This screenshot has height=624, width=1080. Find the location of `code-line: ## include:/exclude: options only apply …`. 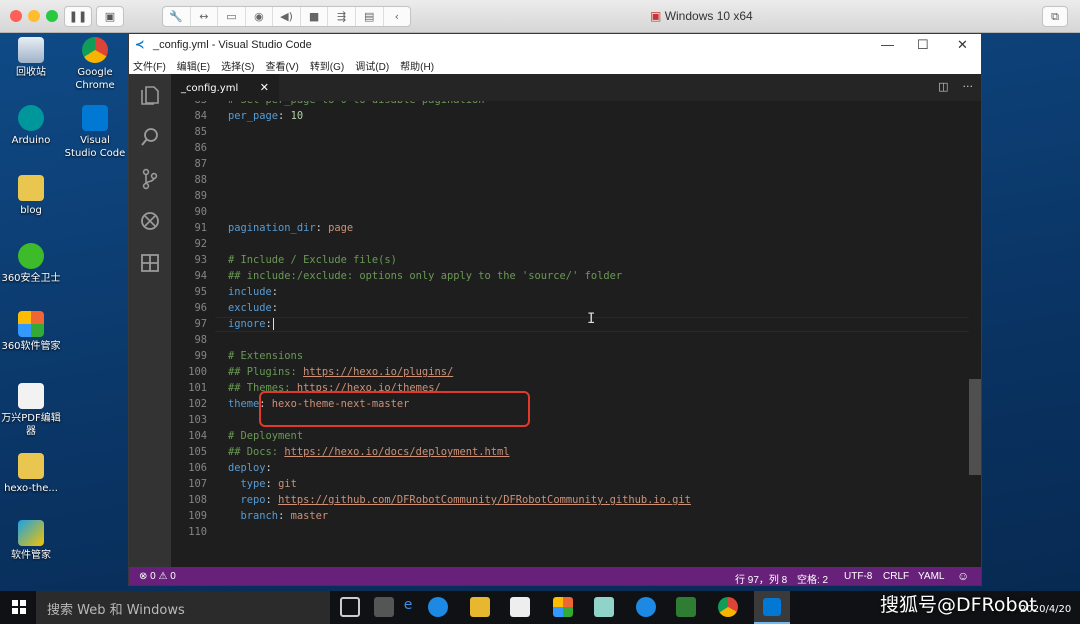

code-line: ## include:/exclude: options only apply … is located at coordinates (425, 276).